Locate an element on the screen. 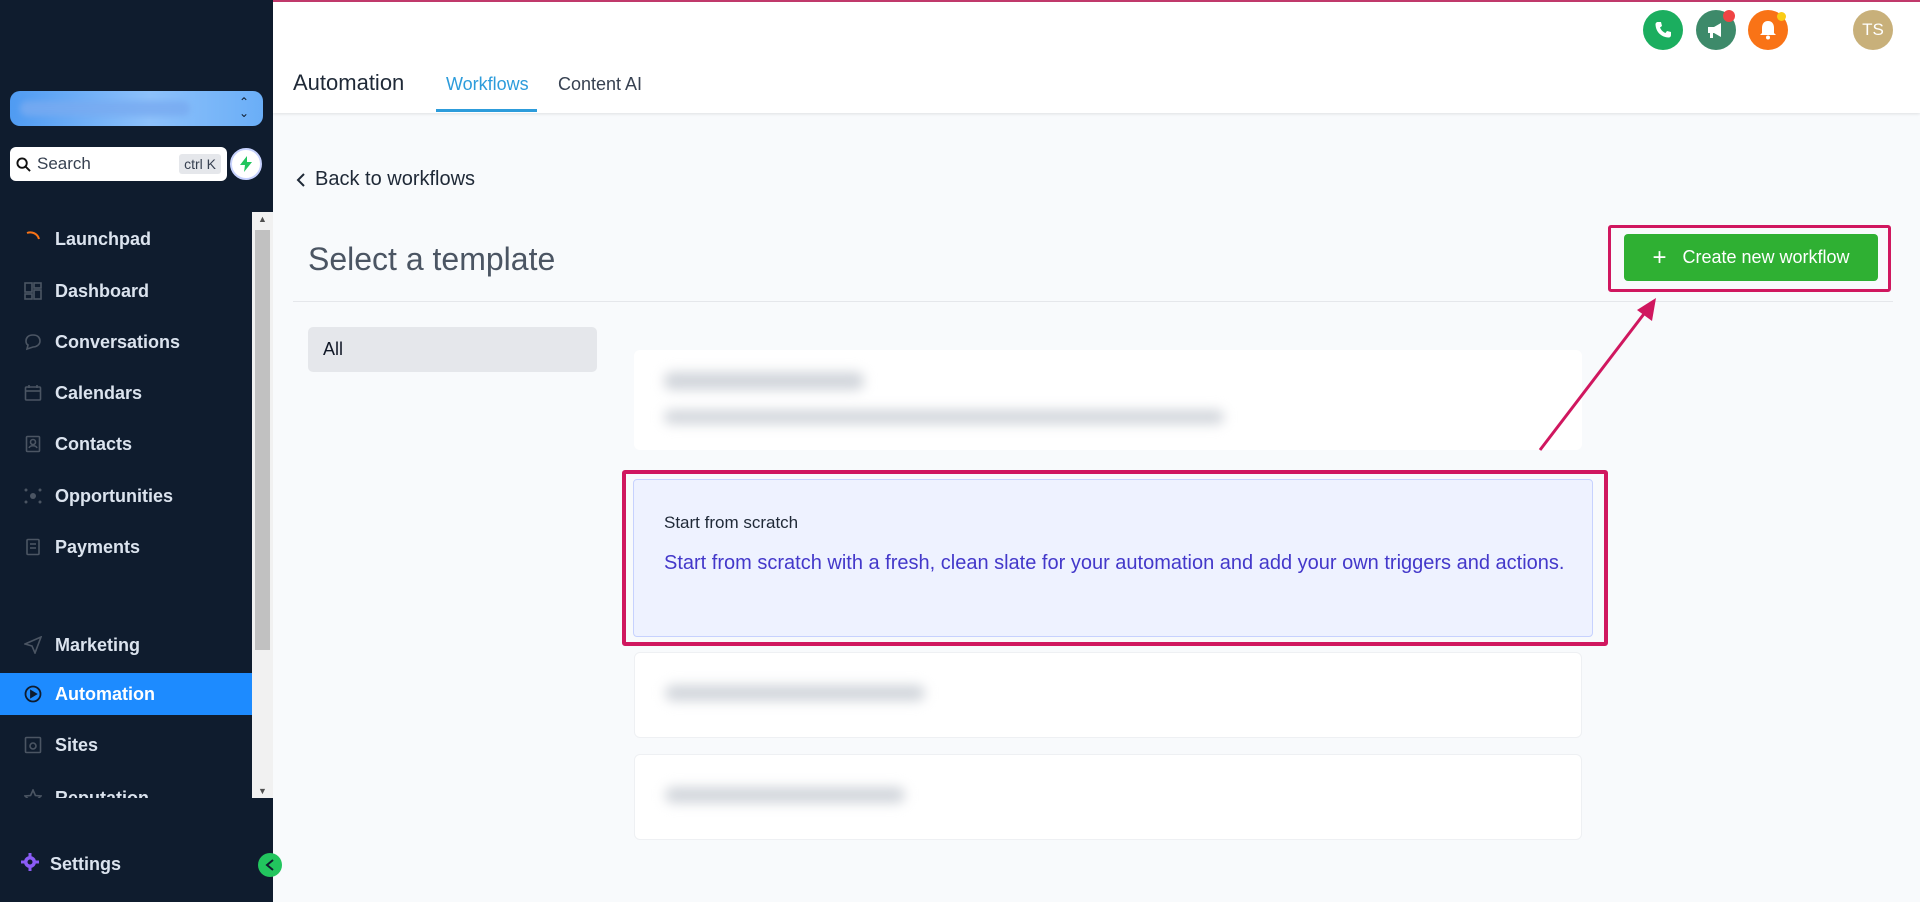  page-title: Select a template is located at coordinates (432, 259).